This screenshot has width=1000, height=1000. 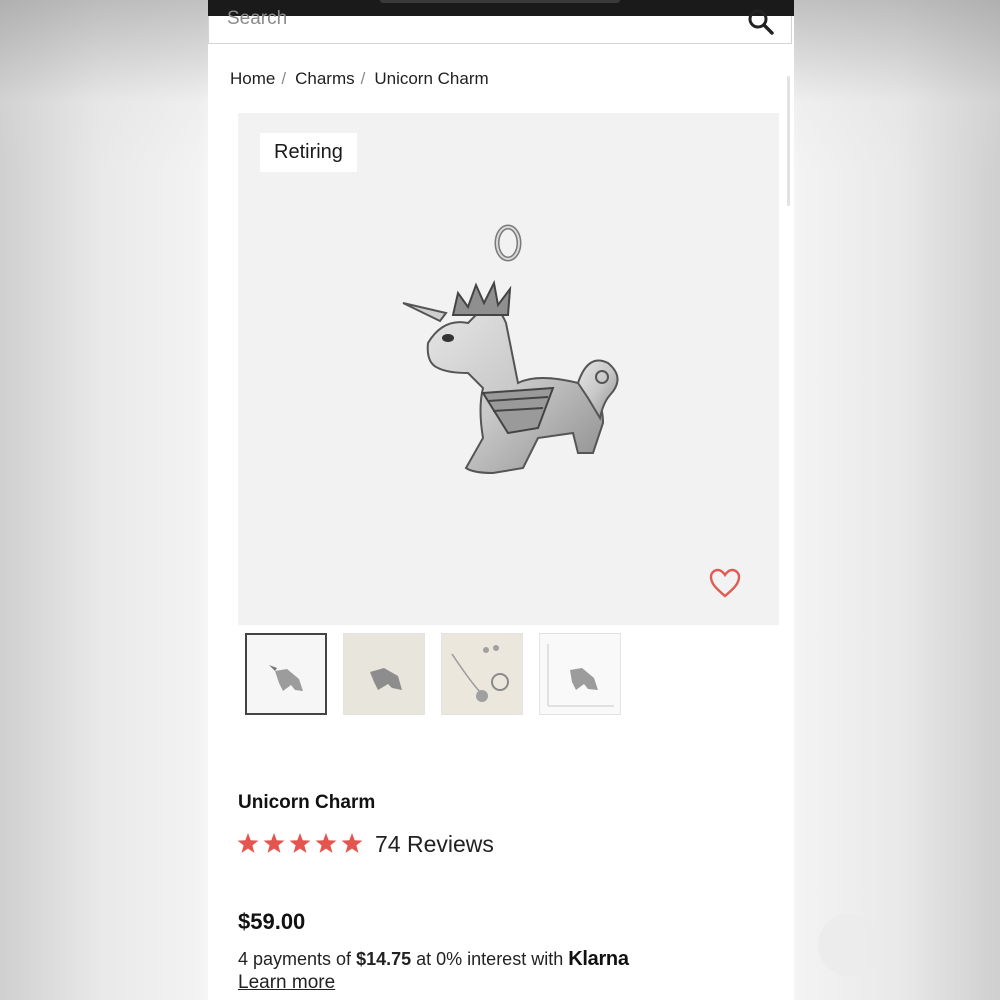 What do you see at coordinates (286, 983) in the screenshot?
I see `learn-more-link: Learn more` at bounding box center [286, 983].